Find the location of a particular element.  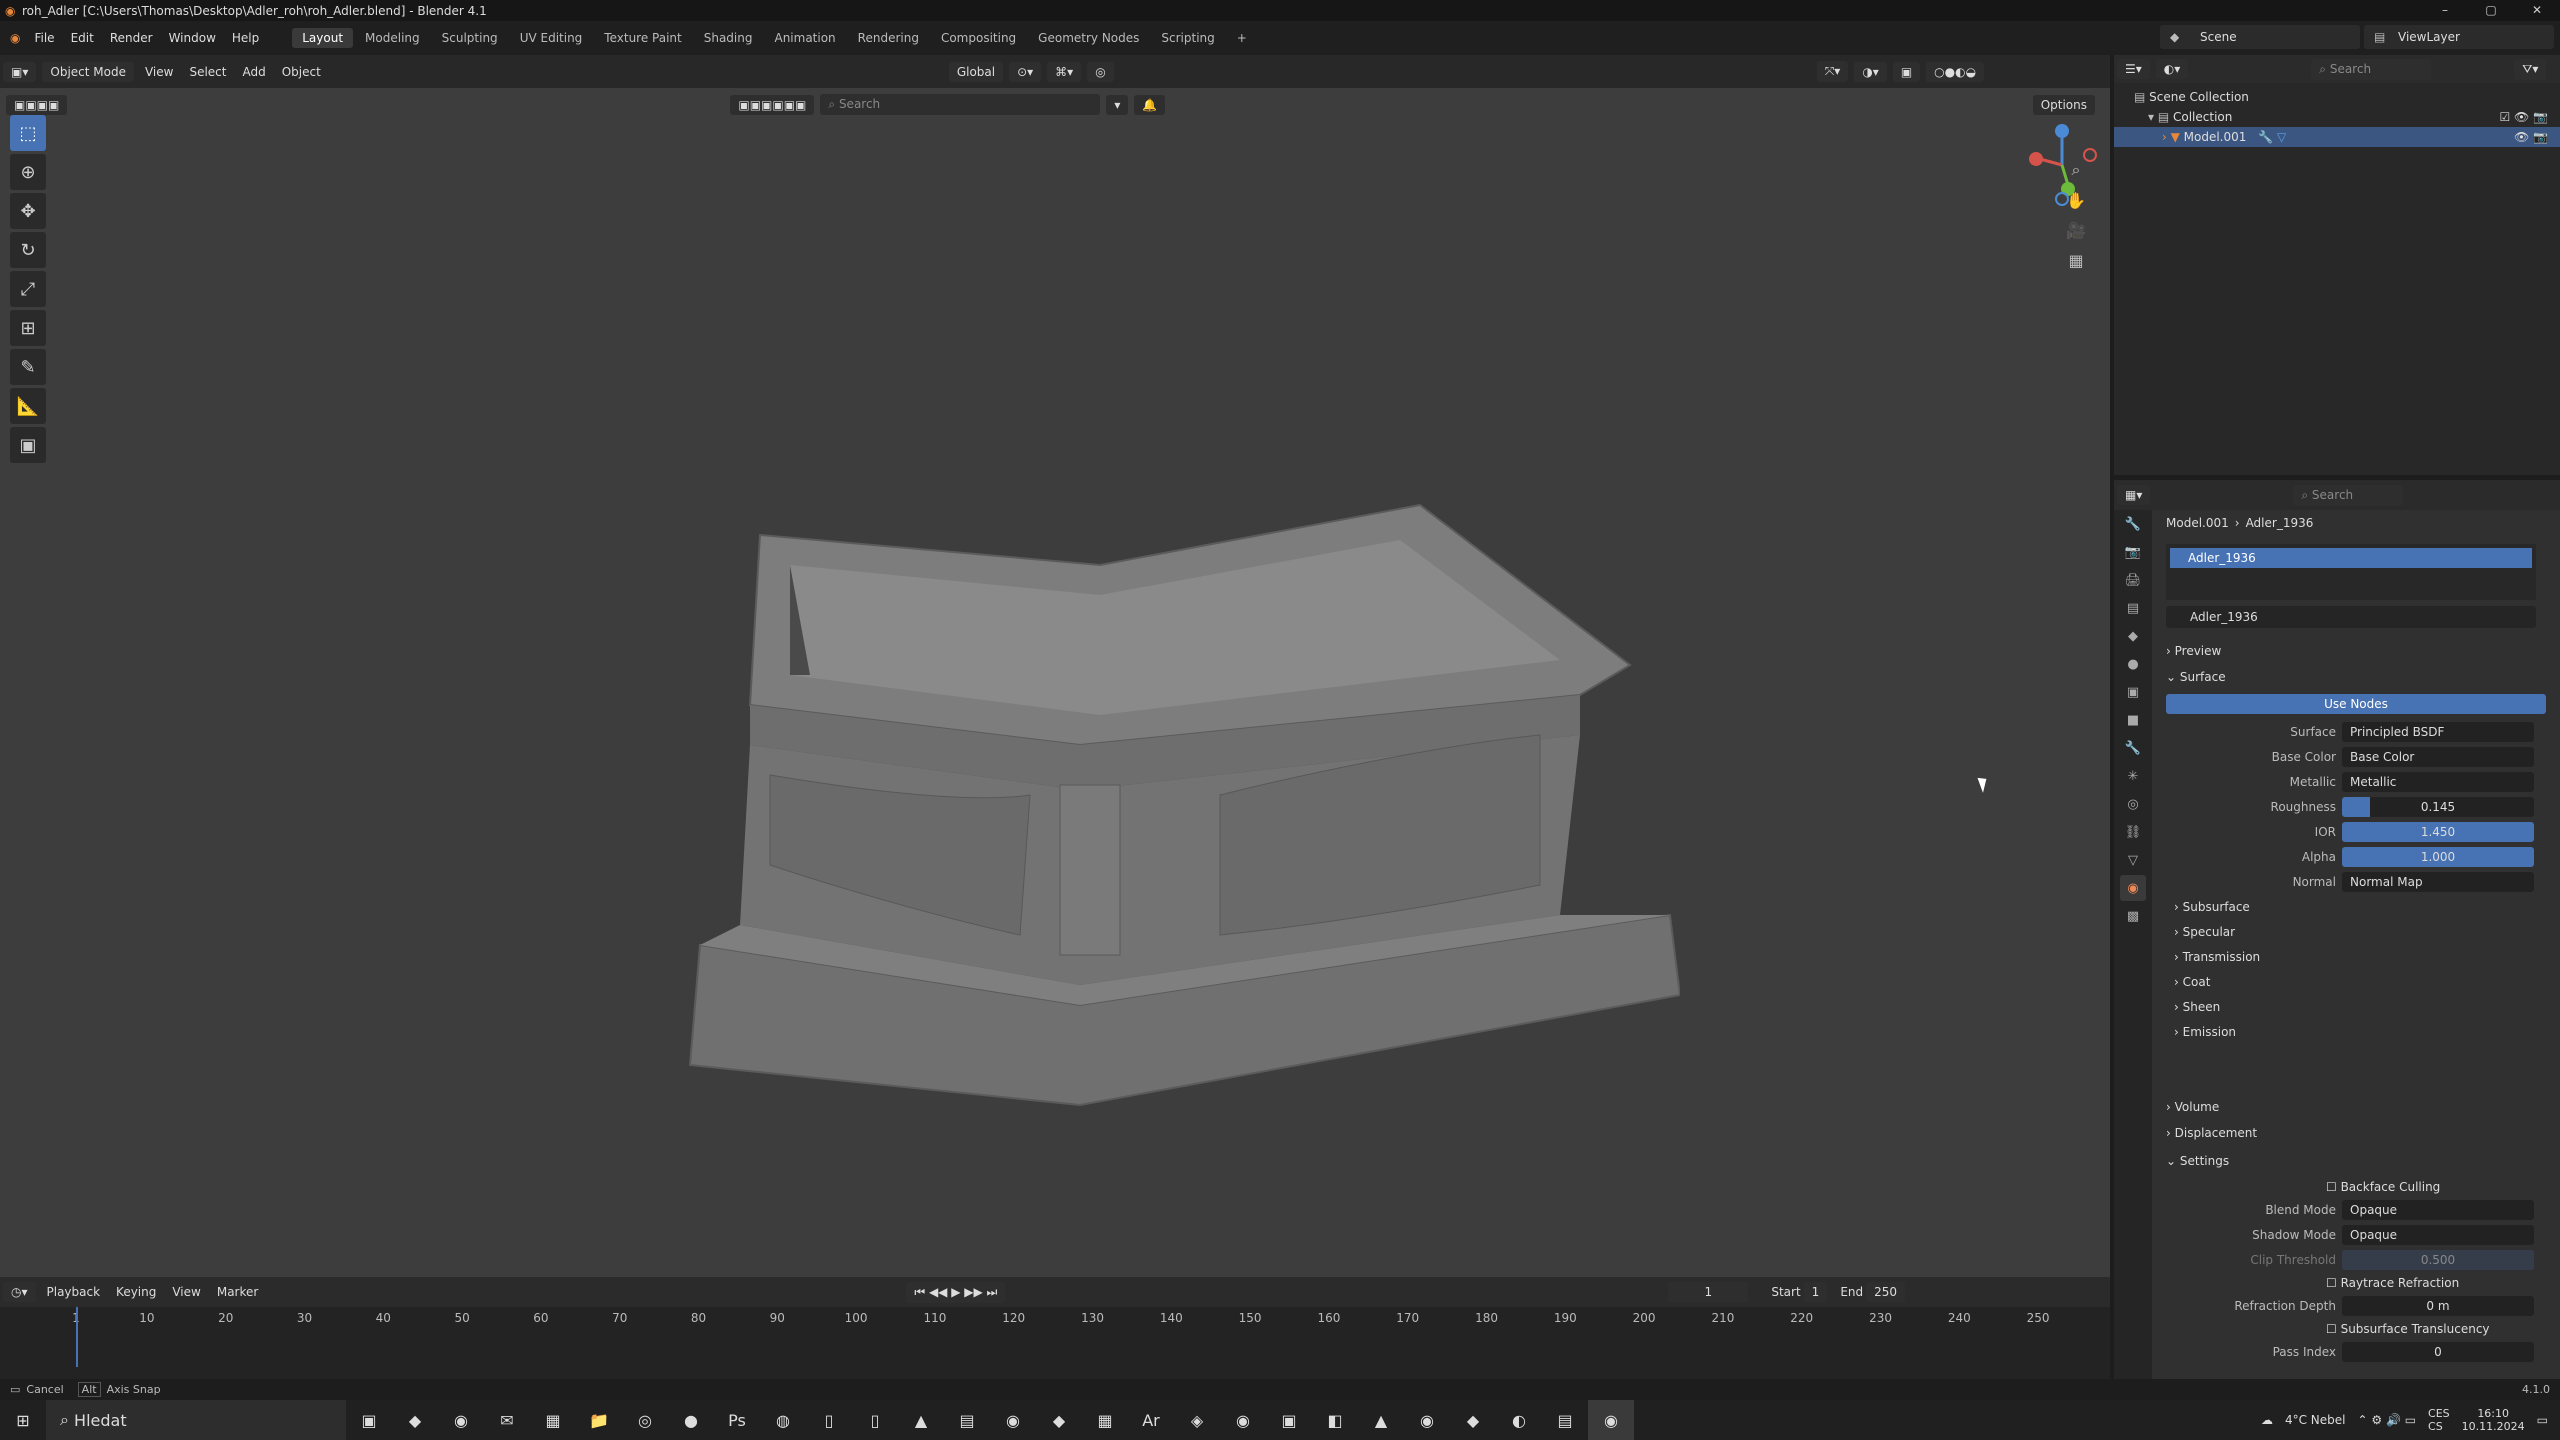

tab-shading: Shading is located at coordinates (728, 38).